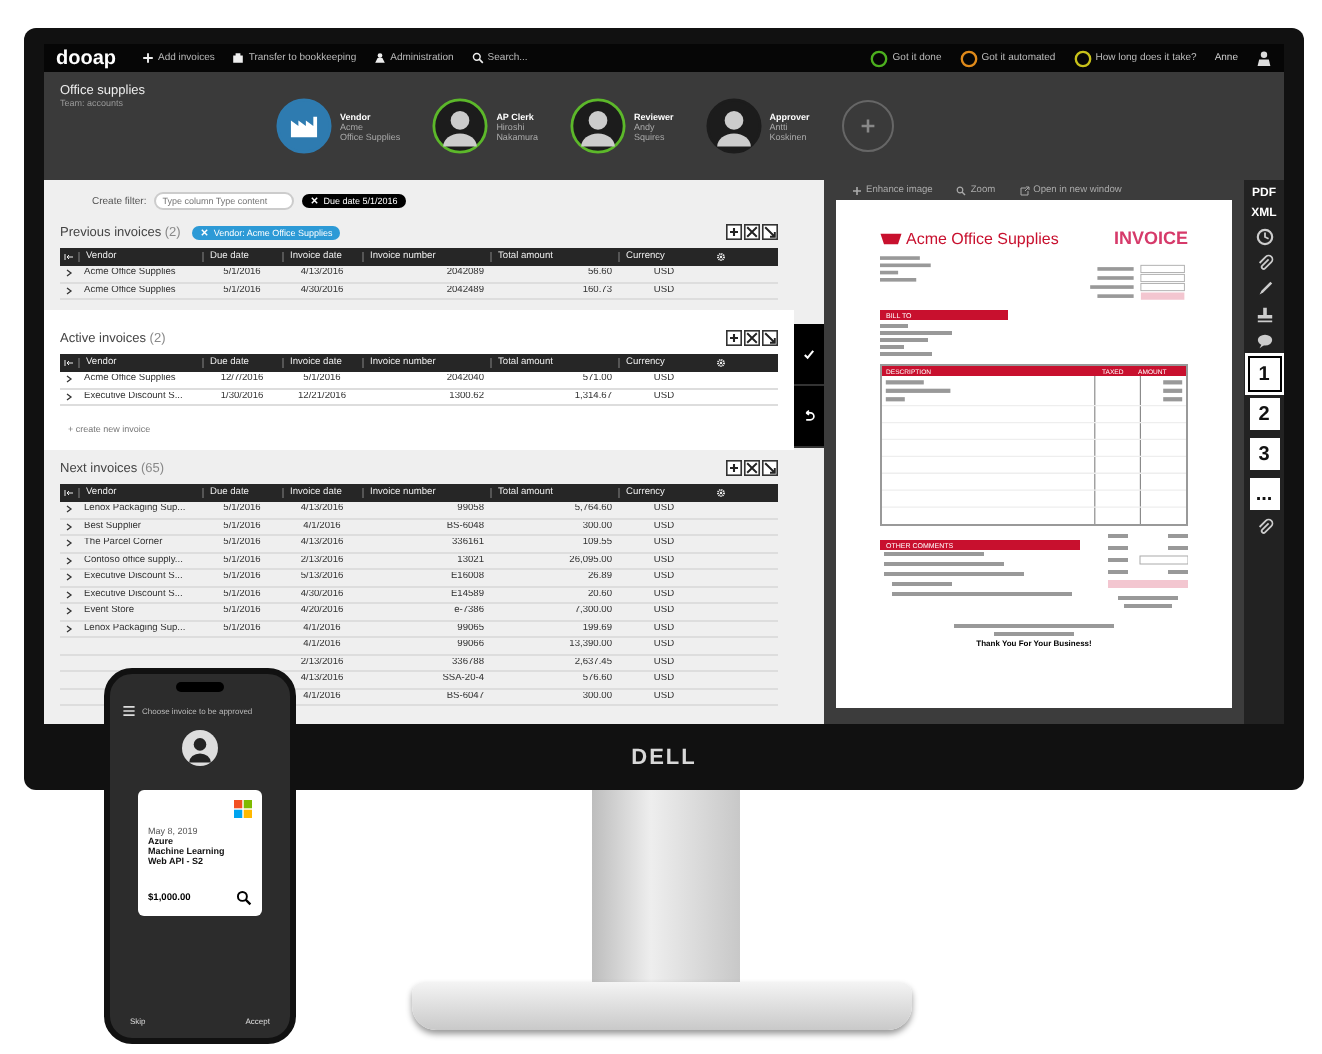 Image resolution: width=1322 pixels, height=1054 pixels. What do you see at coordinates (1264, 454) in the screenshot?
I see `page-button: 3` at bounding box center [1264, 454].